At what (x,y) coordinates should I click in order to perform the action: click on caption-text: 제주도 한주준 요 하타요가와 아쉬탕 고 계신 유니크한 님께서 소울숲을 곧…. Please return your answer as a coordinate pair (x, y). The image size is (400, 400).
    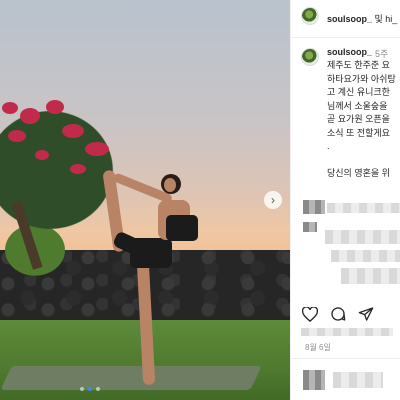
    Looking at the image, I should click on (363, 120).